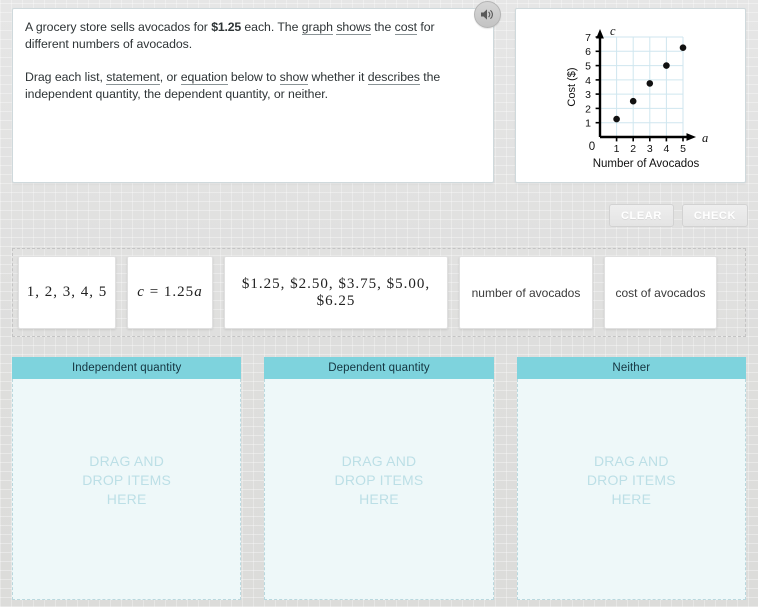  Describe the element at coordinates (650, 149) in the screenshot. I see `x-tick-3: 3` at that location.